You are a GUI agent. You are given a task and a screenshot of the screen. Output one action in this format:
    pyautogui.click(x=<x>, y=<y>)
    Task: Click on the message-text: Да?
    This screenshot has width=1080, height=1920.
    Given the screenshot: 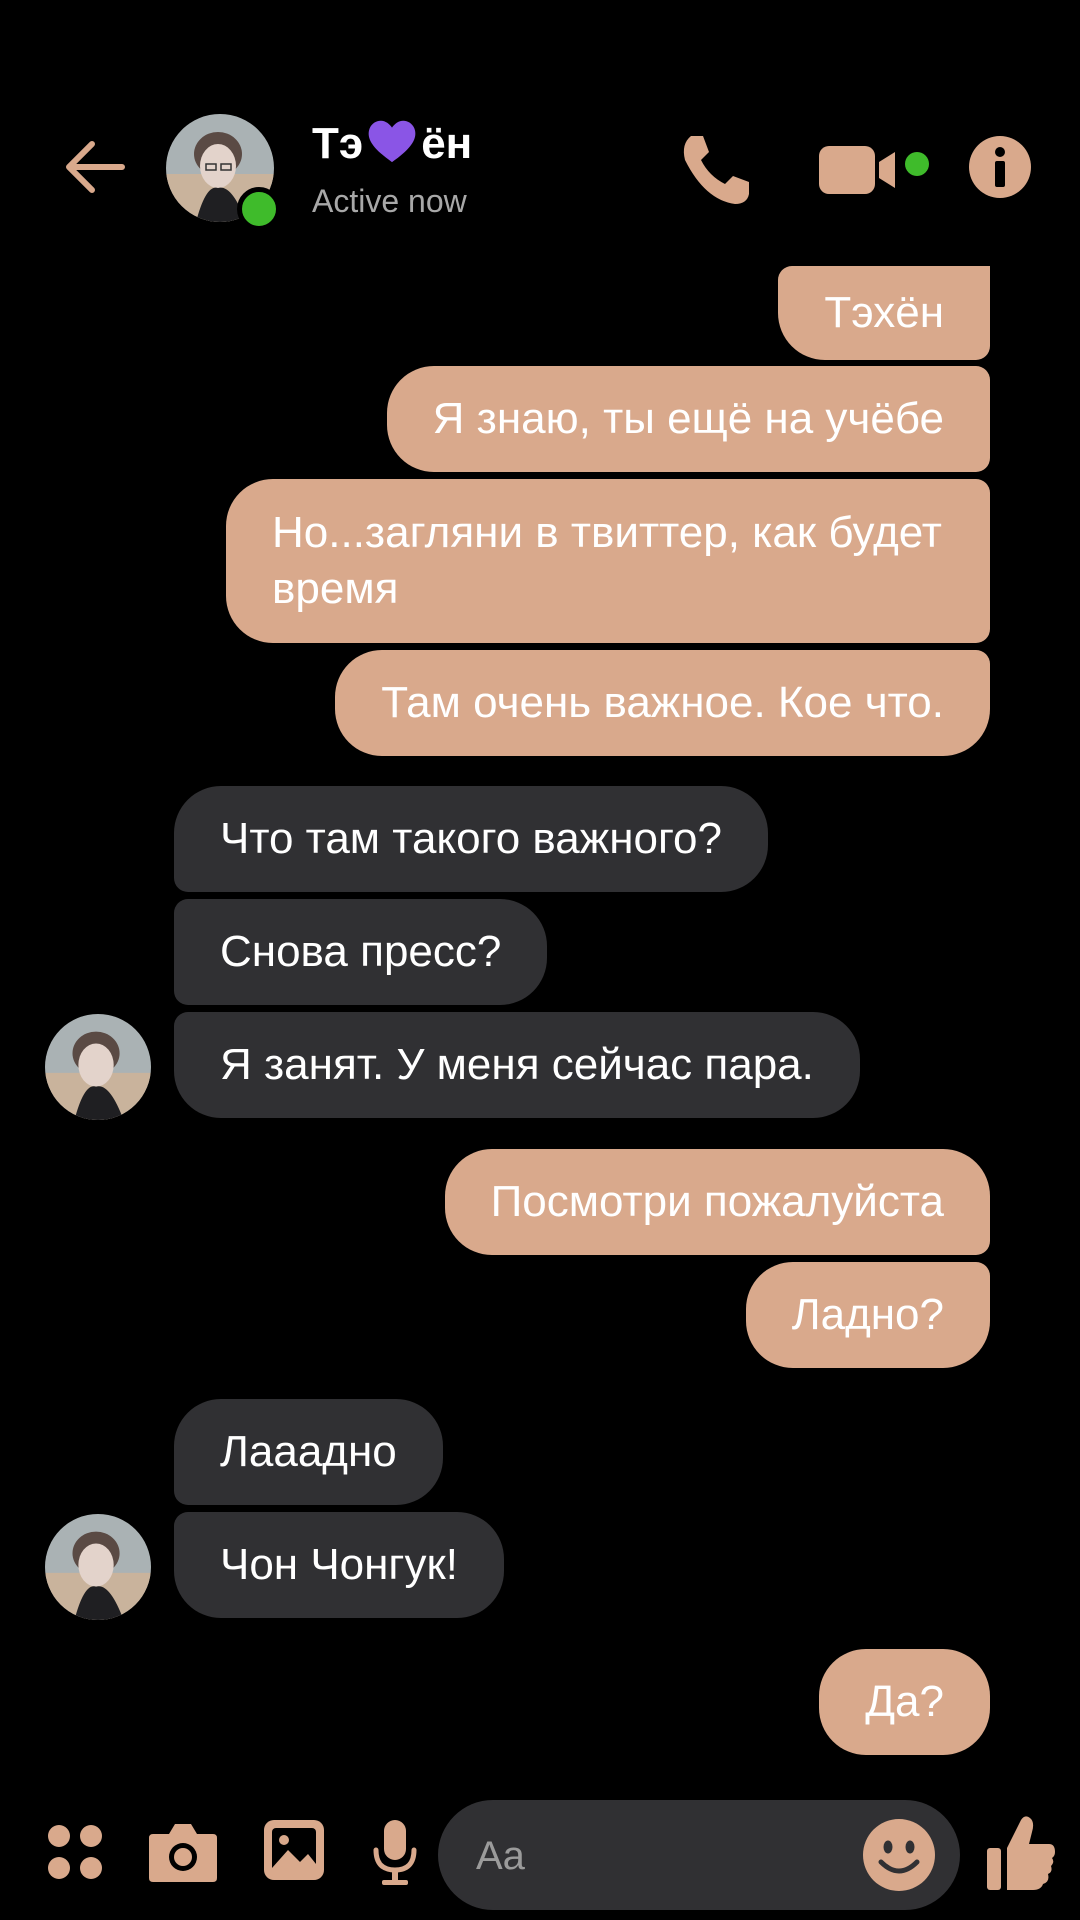 What is the action you would take?
    pyautogui.click(x=904, y=1701)
    